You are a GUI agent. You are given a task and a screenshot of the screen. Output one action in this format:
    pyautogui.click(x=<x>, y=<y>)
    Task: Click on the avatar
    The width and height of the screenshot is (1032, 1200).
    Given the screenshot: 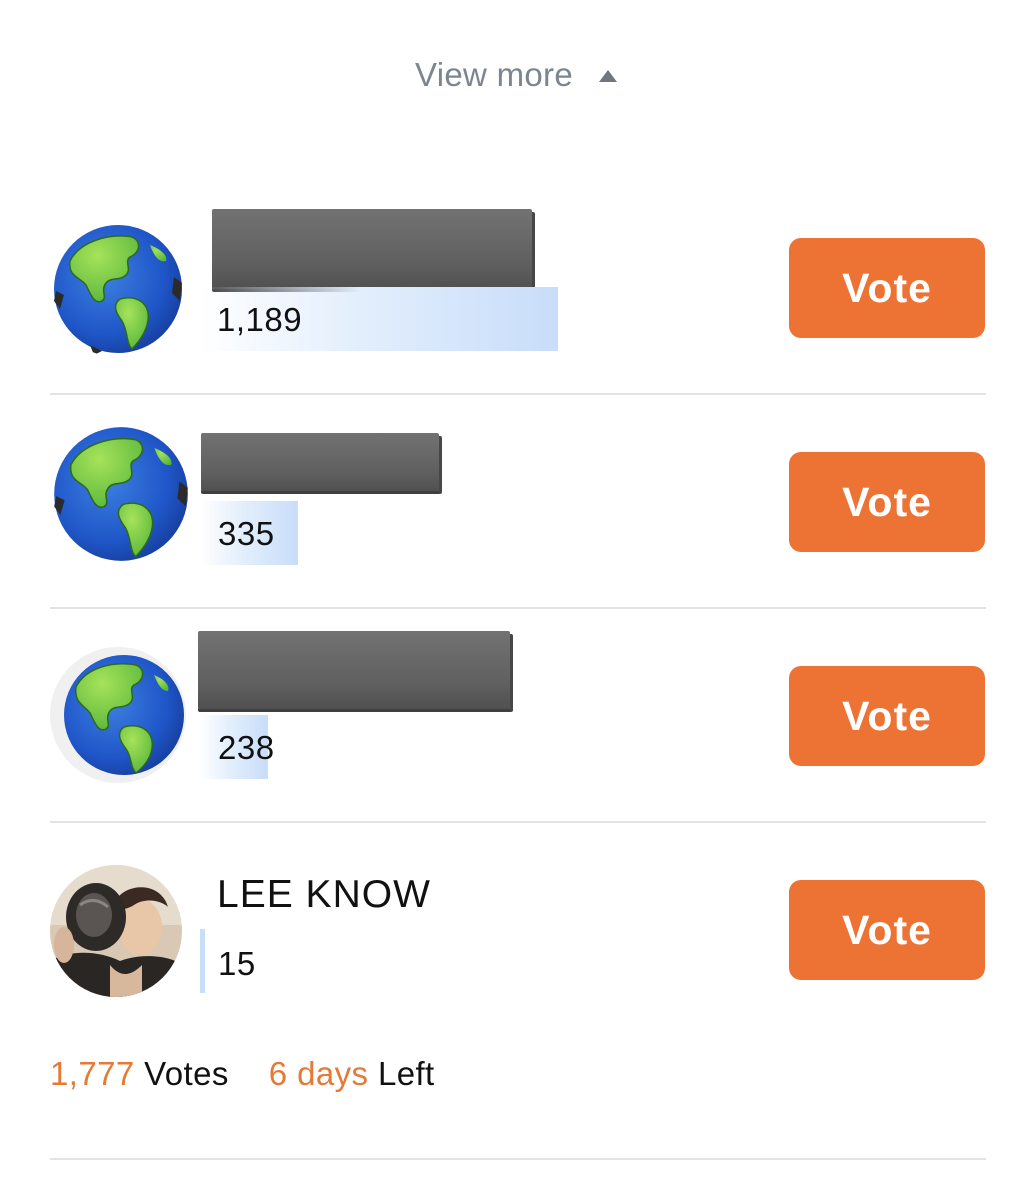 What is the action you would take?
    pyautogui.click(x=116, y=931)
    